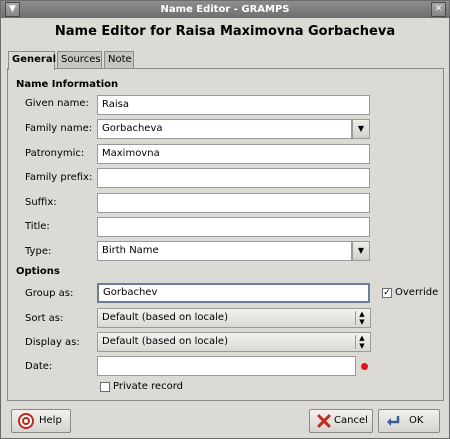 The width and height of the screenshot is (450, 439). I want to click on private-record-label: Private record, so click(148, 386).